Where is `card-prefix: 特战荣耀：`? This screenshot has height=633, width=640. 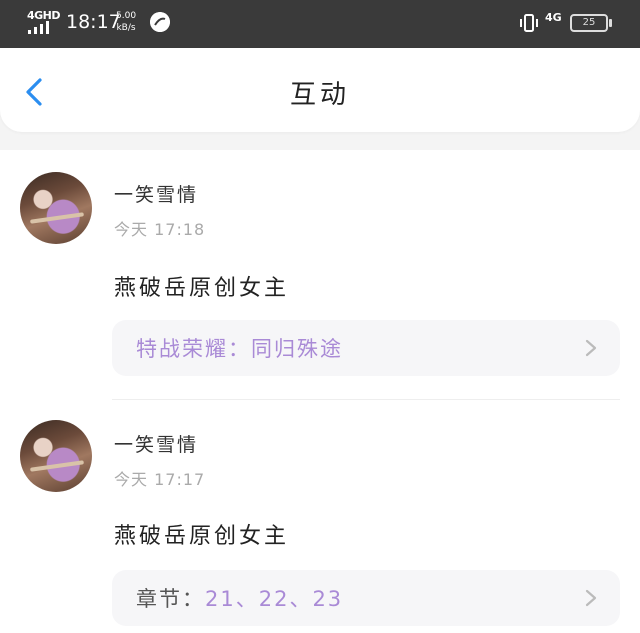 card-prefix: 特战荣耀： is located at coordinates (193, 349).